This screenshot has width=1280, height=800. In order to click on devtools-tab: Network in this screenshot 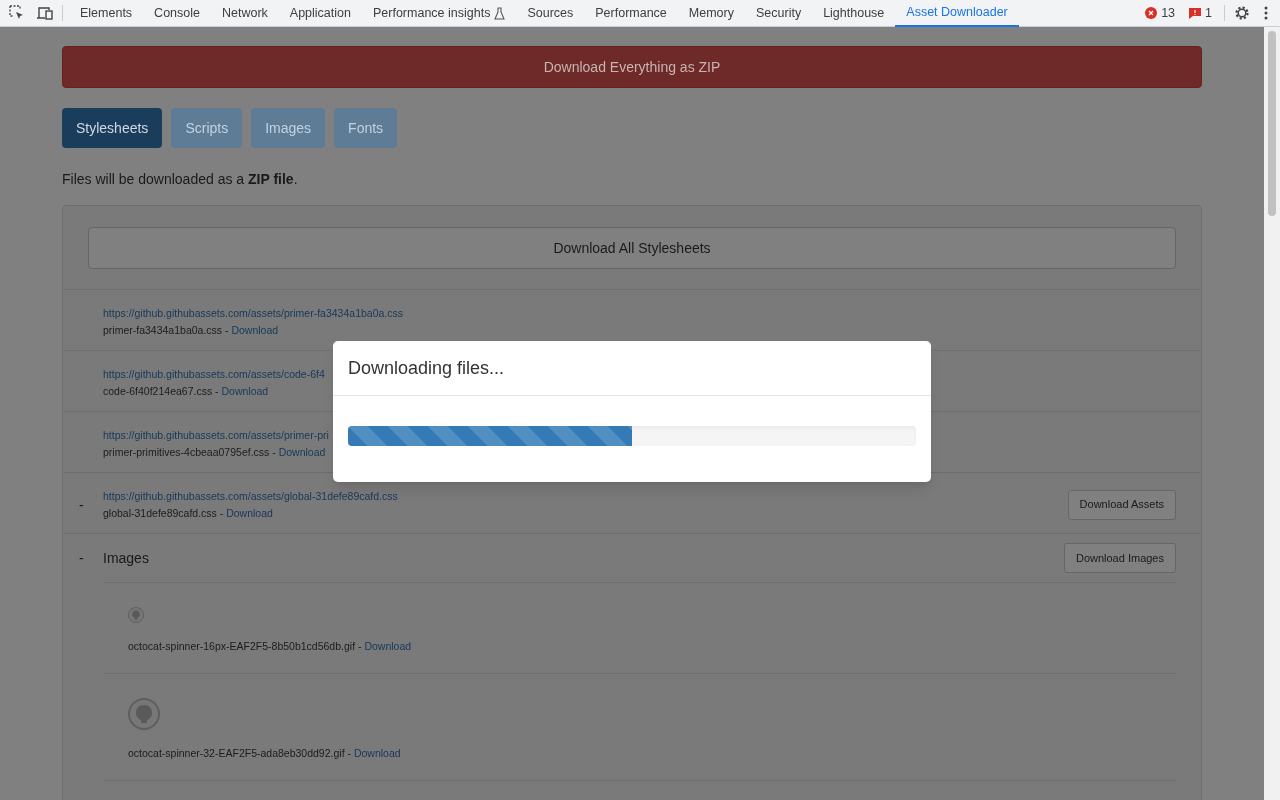, I will do `click(245, 13)`.